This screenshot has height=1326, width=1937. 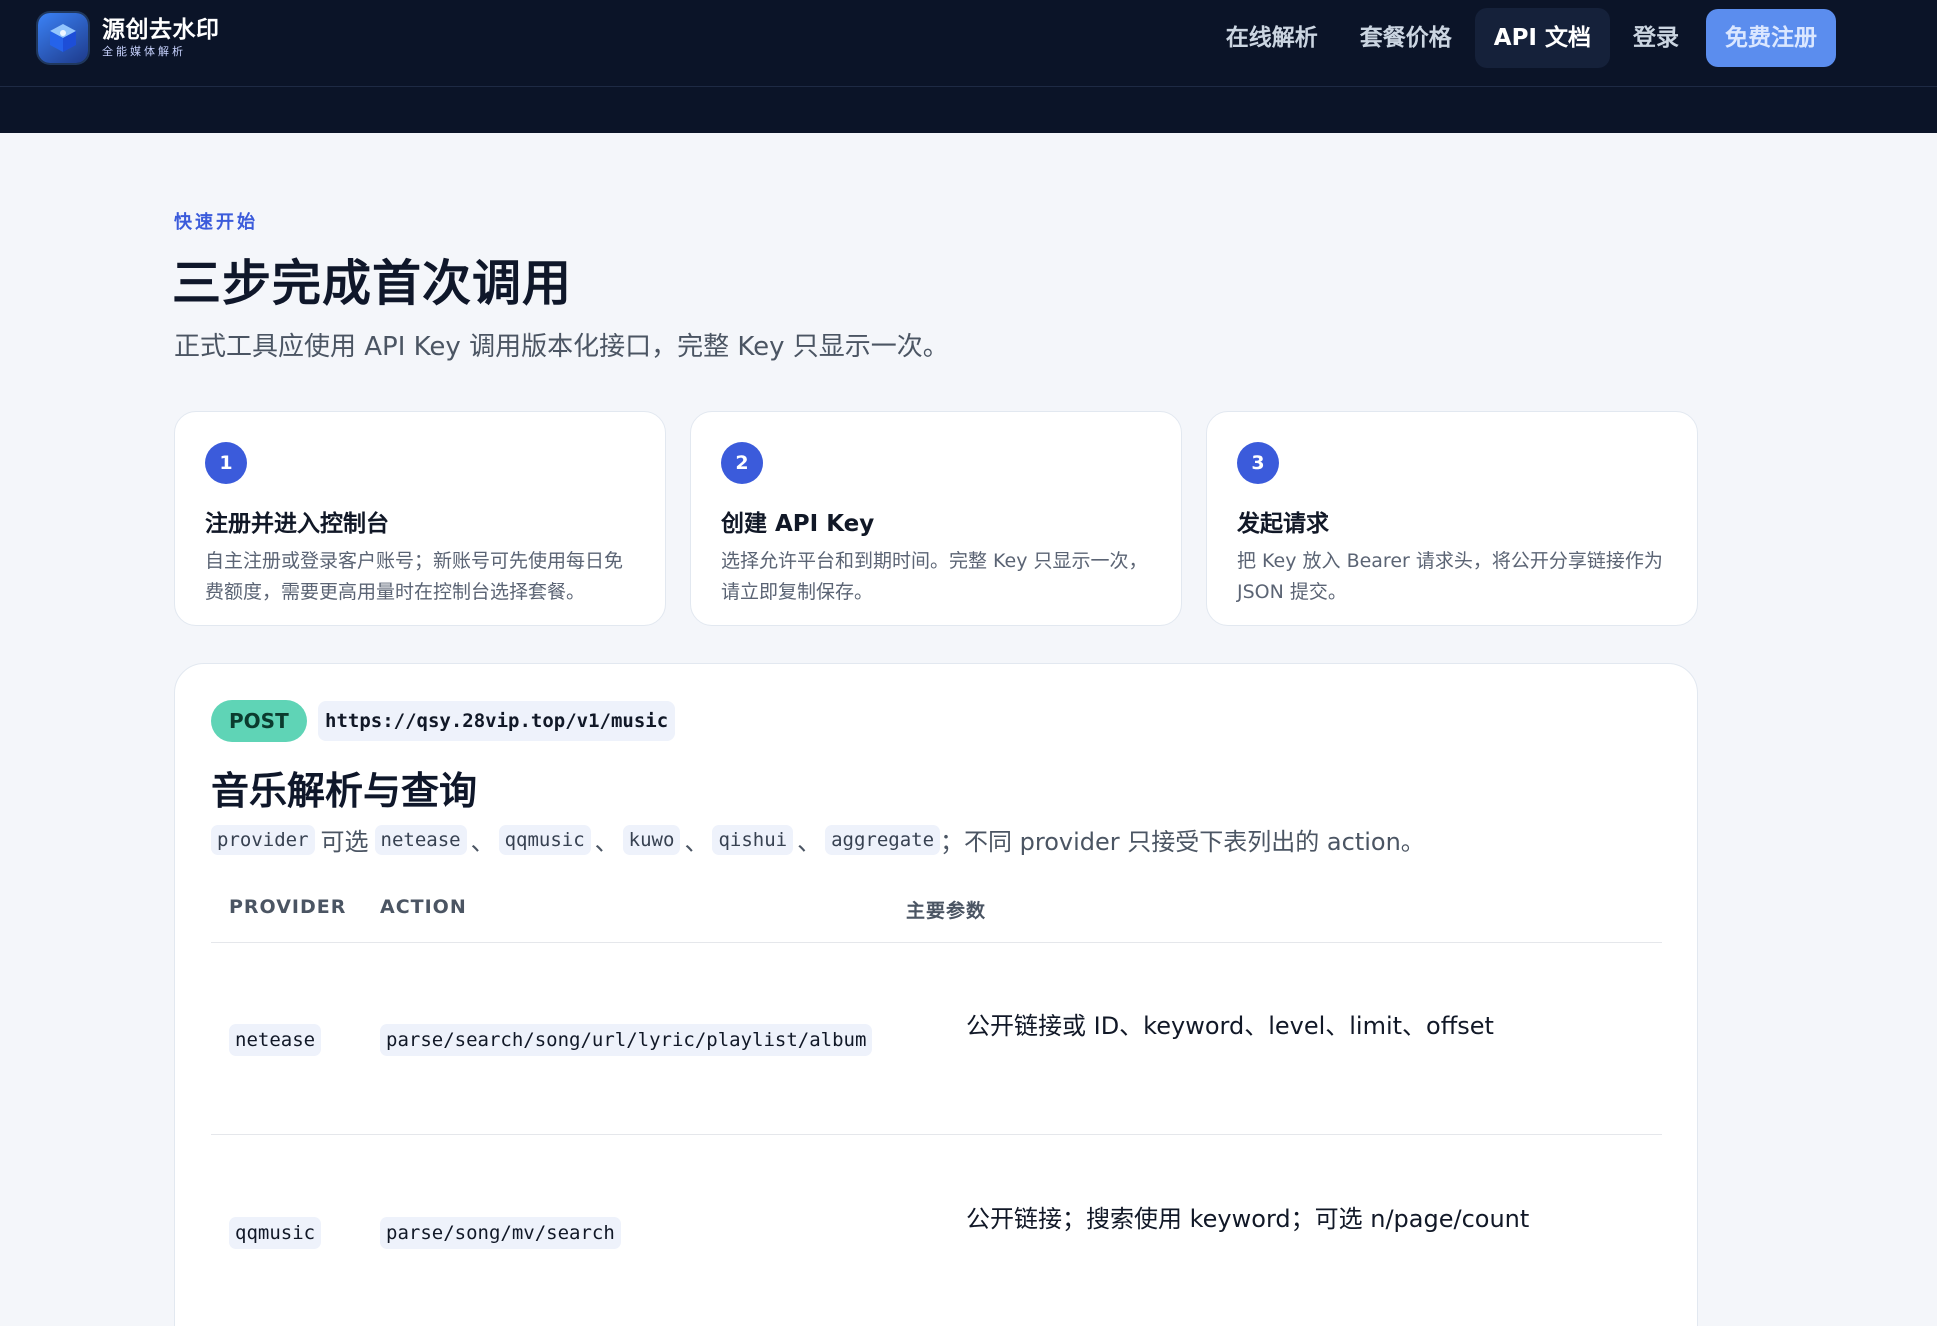 I want to click on cube-logo-icon, so click(x=63, y=38).